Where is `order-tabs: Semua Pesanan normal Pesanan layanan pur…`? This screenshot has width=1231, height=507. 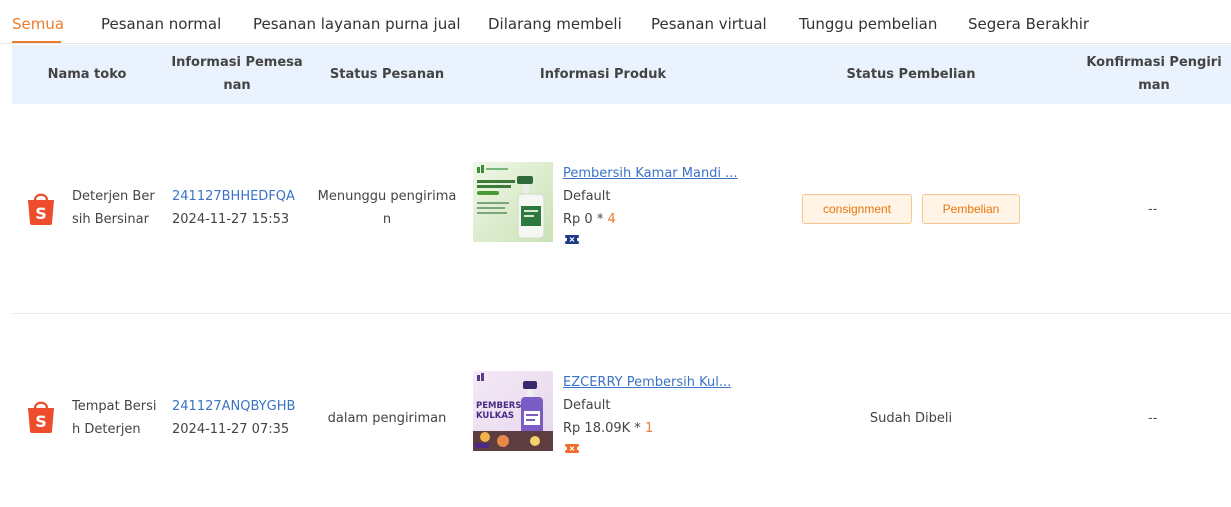
order-tabs: Semua Pesanan normal Pesanan layanan pur… is located at coordinates (615, 22).